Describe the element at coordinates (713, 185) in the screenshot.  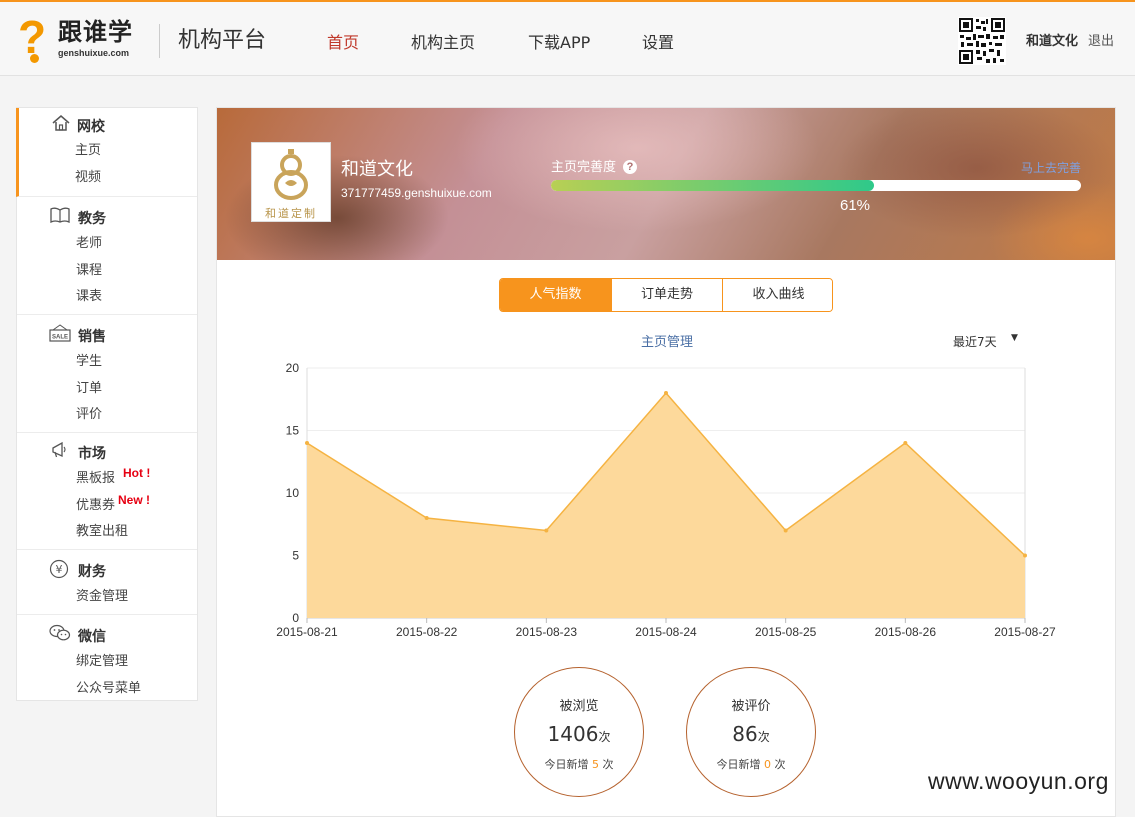
I see `completeness-progress-fill` at that location.